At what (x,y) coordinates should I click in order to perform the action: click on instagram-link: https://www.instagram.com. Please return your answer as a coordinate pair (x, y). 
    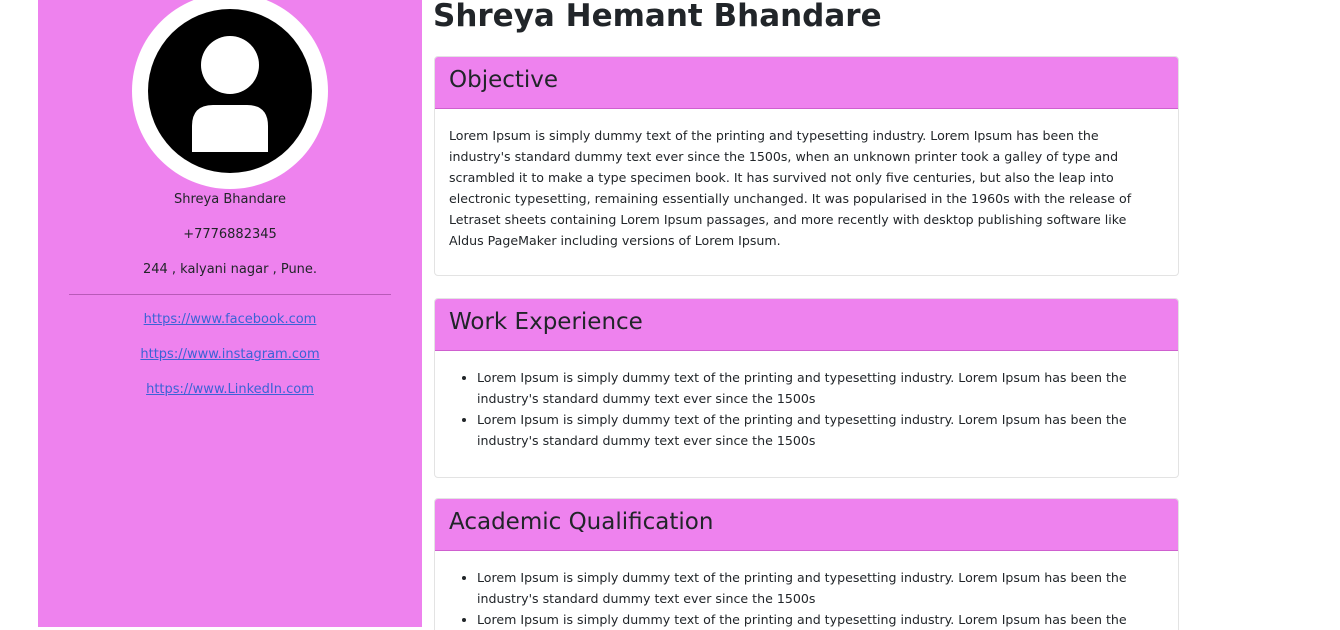
    Looking at the image, I should click on (229, 354).